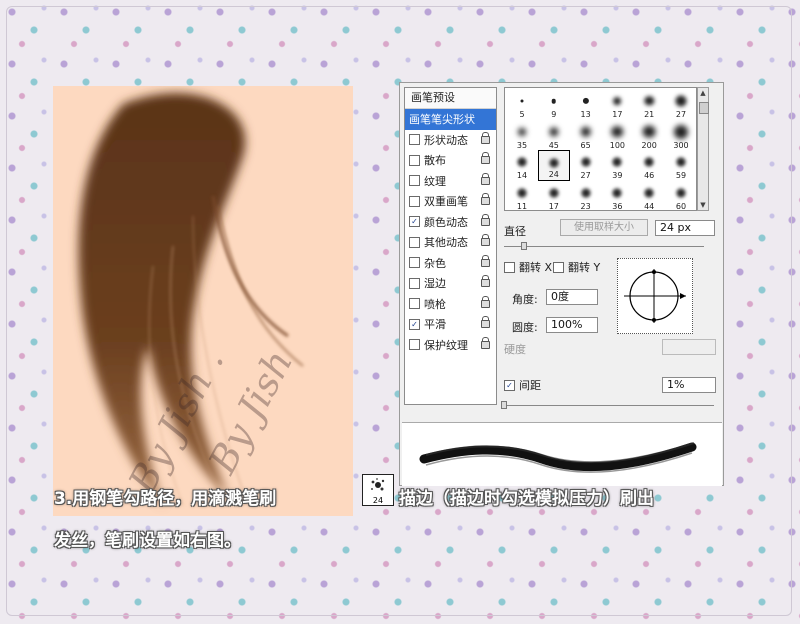 This screenshot has width=800, height=624. Describe the element at coordinates (553, 165) in the screenshot. I see `brush-tip: 24` at that location.